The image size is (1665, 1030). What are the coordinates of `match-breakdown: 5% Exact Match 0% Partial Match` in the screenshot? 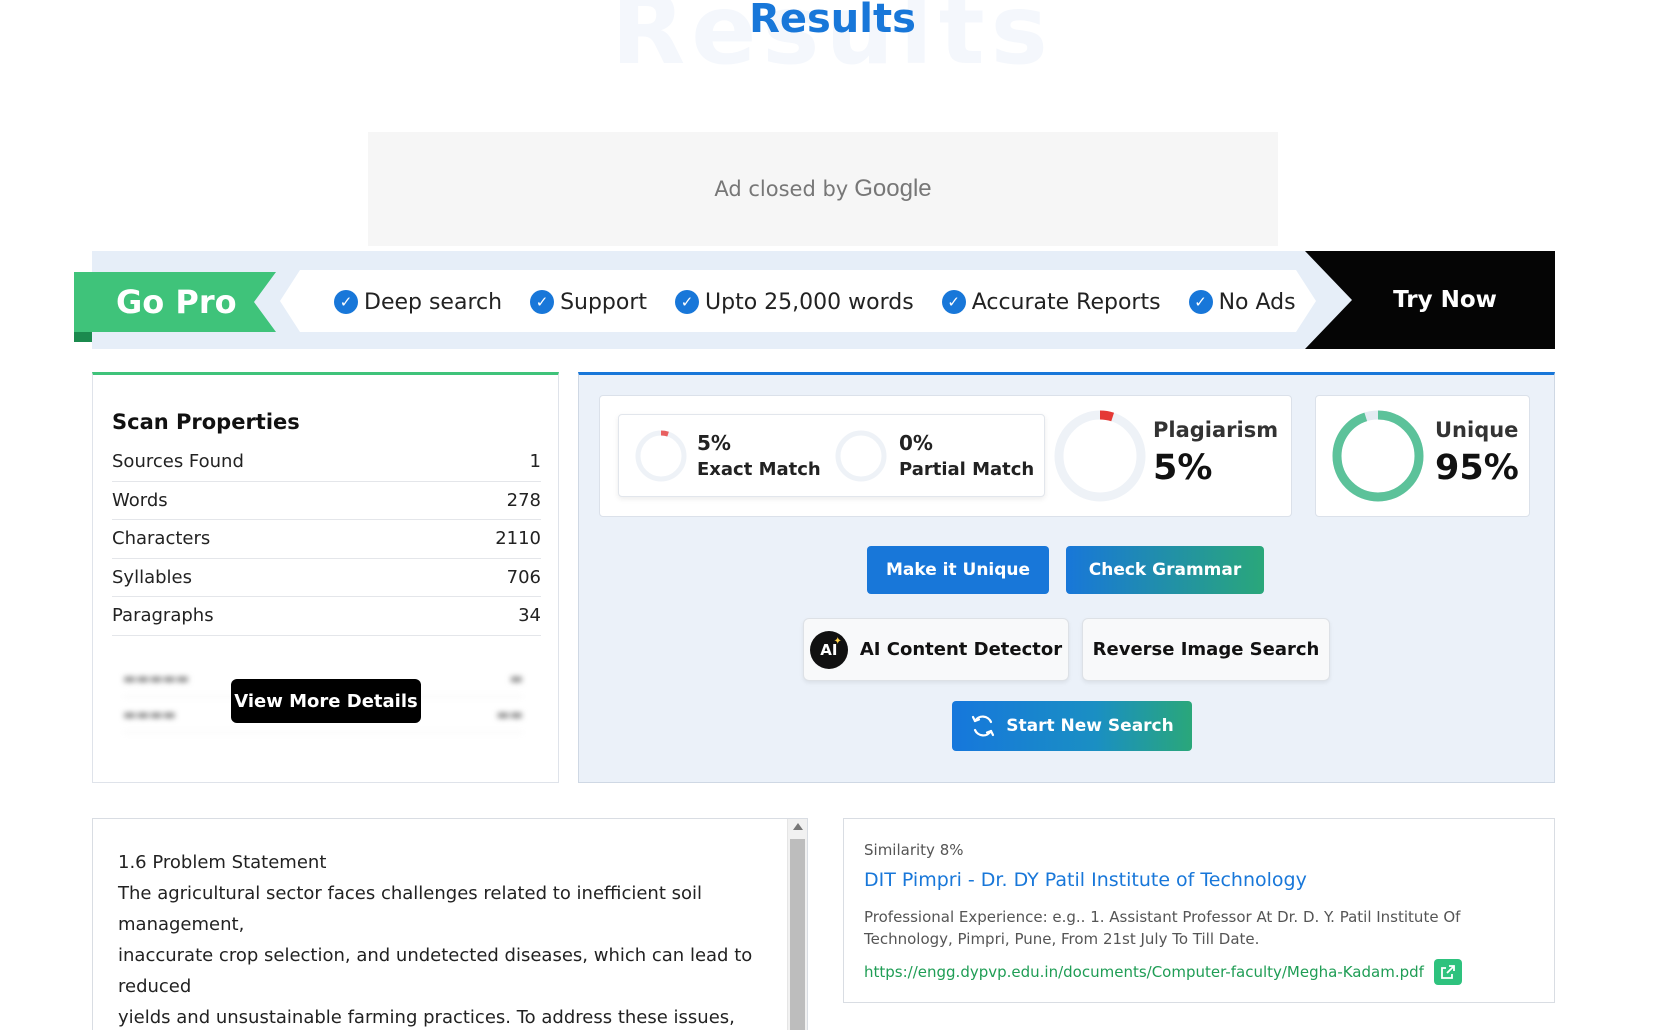 It's located at (831, 455).